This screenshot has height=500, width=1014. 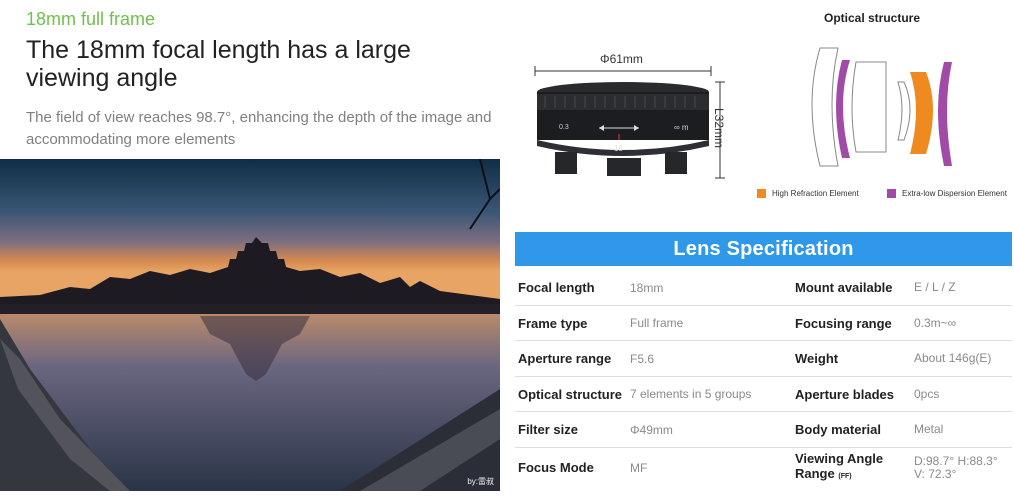 What do you see at coordinates (763, 249) in the screenshot?
I see `spec-title: Lens Specification` at bounding box center [763, 249].